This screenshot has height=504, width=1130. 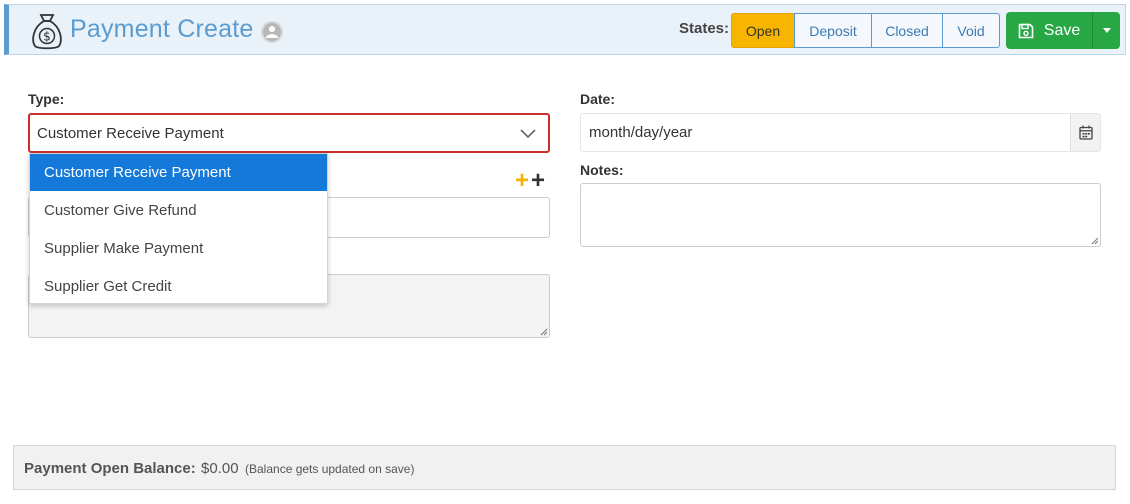 What do you see at coordinates (602, 170) in the screenshot?
I see `notes-label: Notes:` at bounding box center [602, 170].